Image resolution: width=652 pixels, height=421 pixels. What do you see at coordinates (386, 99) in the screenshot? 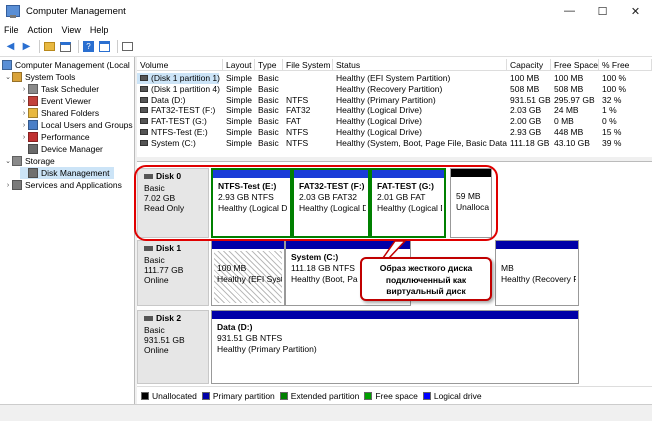
I see `table-cell: Healthy (Primary Partition)` at bounding box center [386, 99].